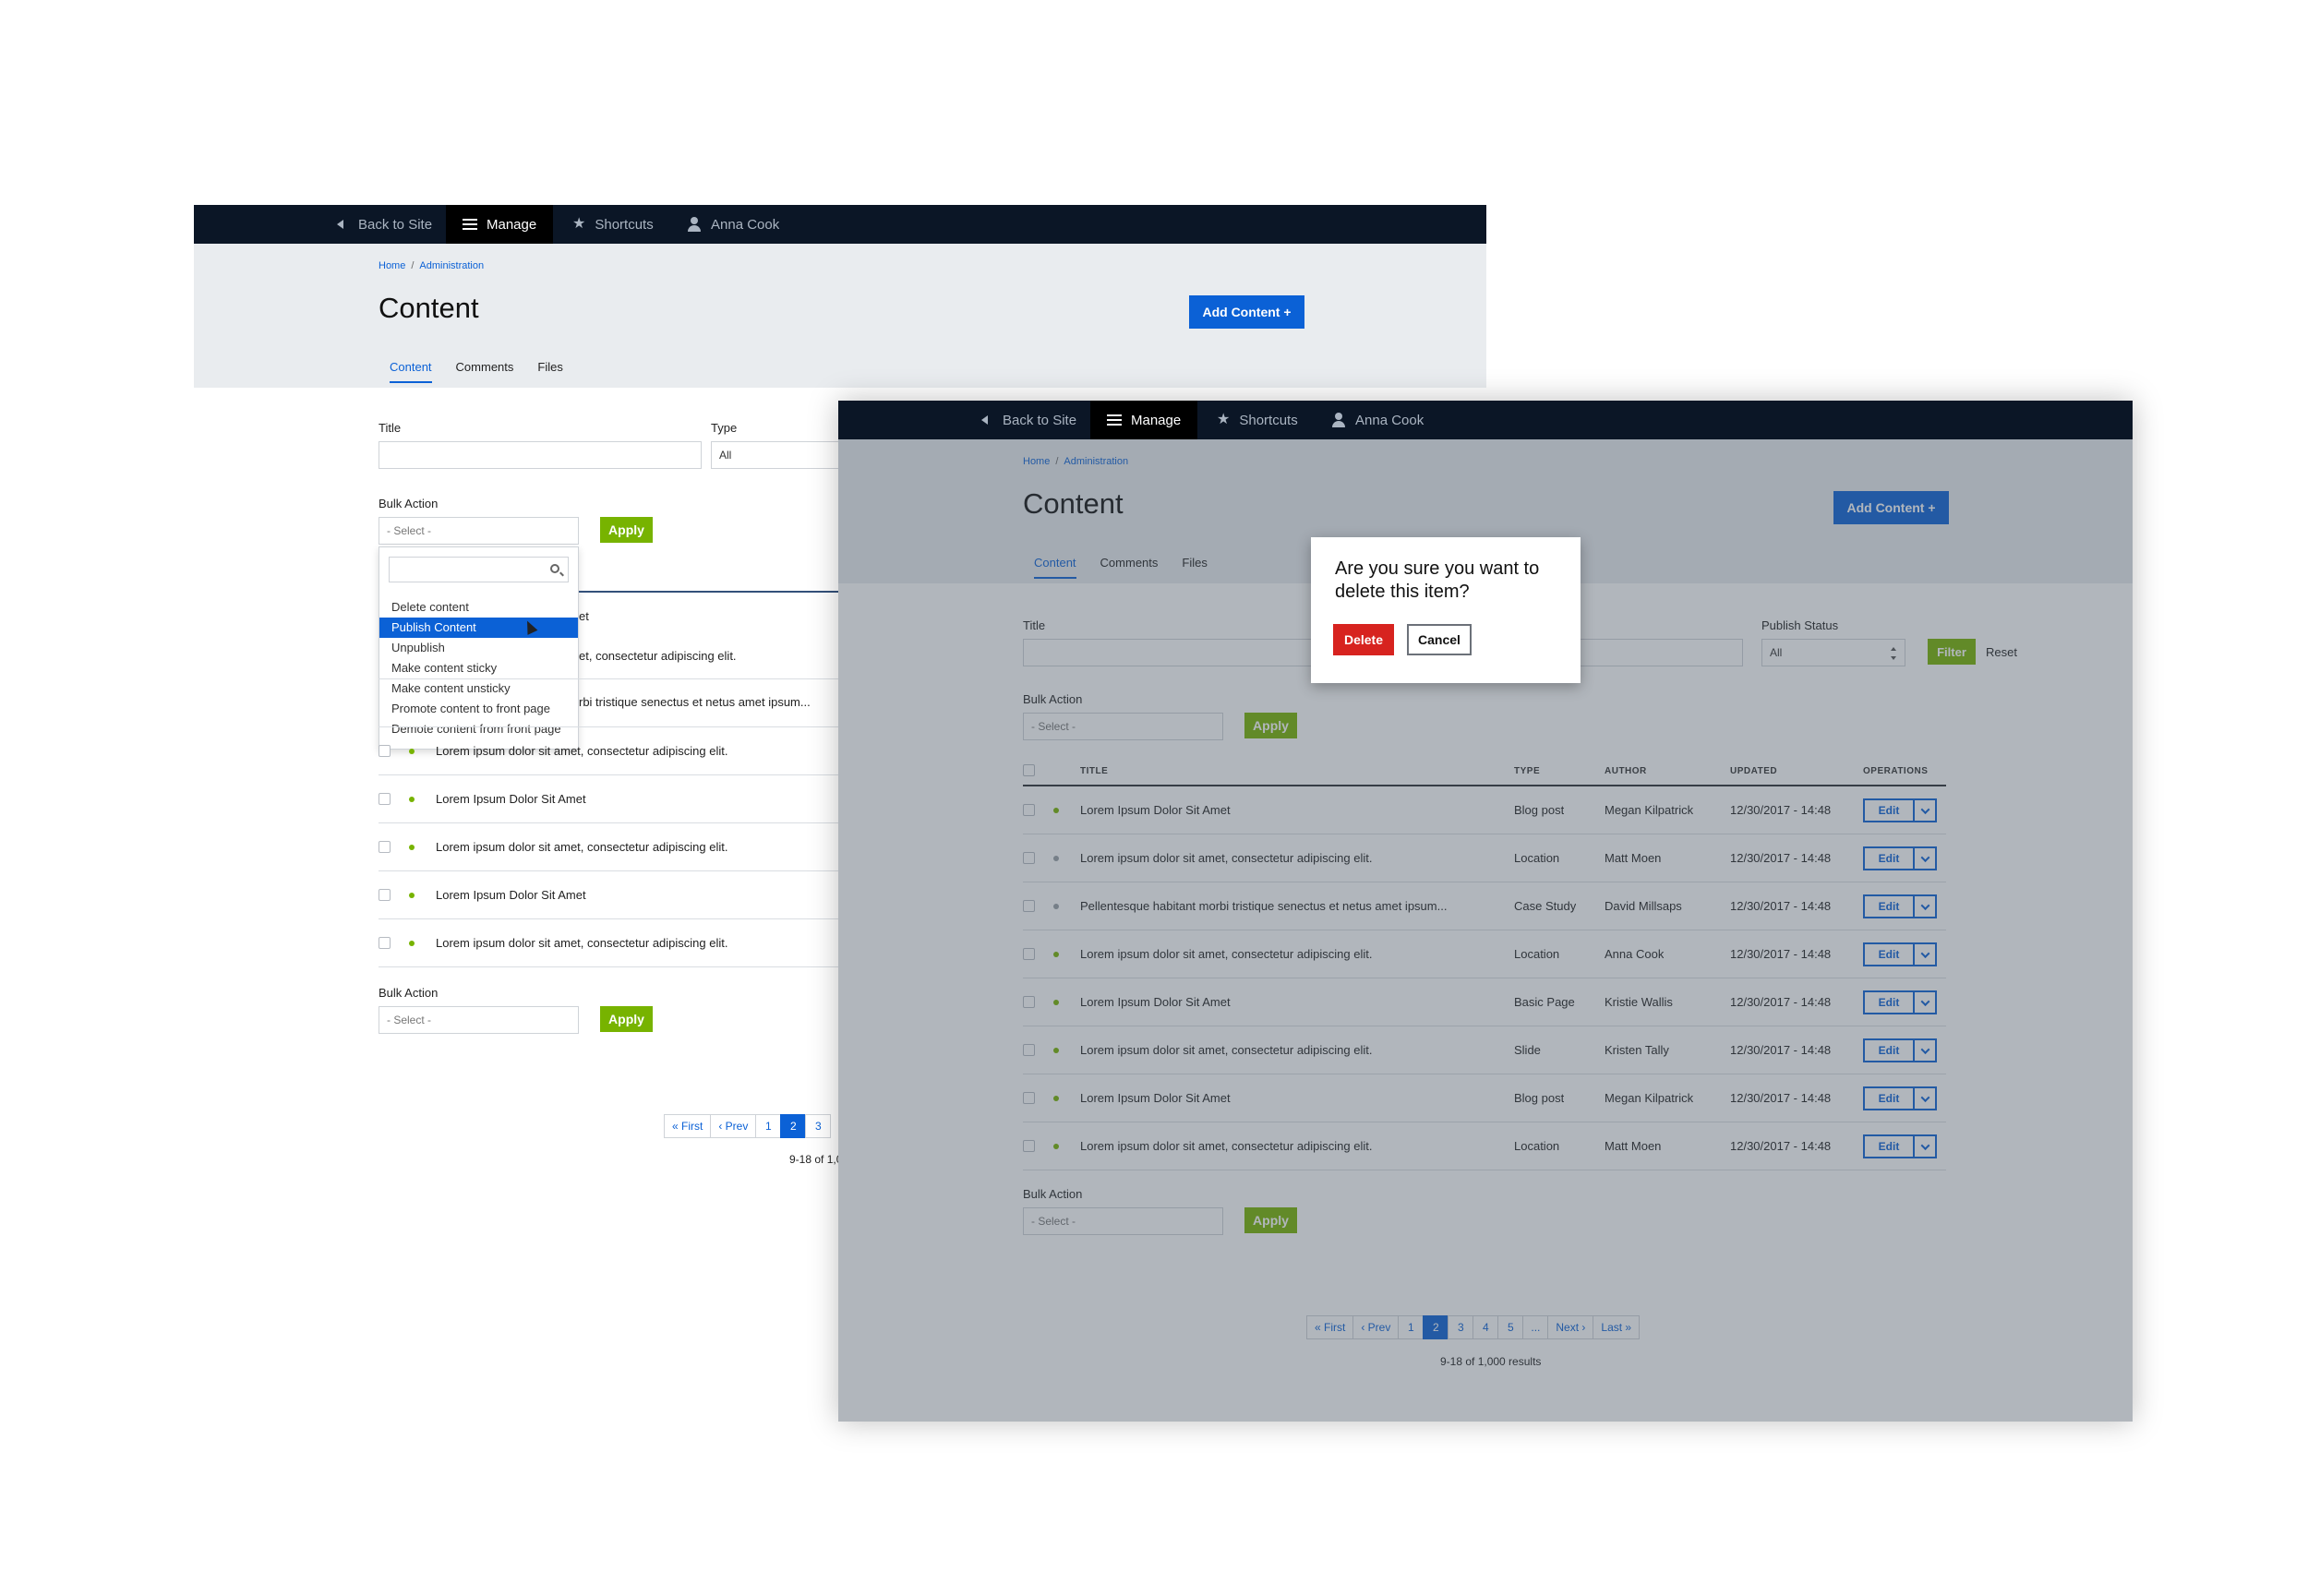  I want to click on apply-button: Apply, so click(626, 530).